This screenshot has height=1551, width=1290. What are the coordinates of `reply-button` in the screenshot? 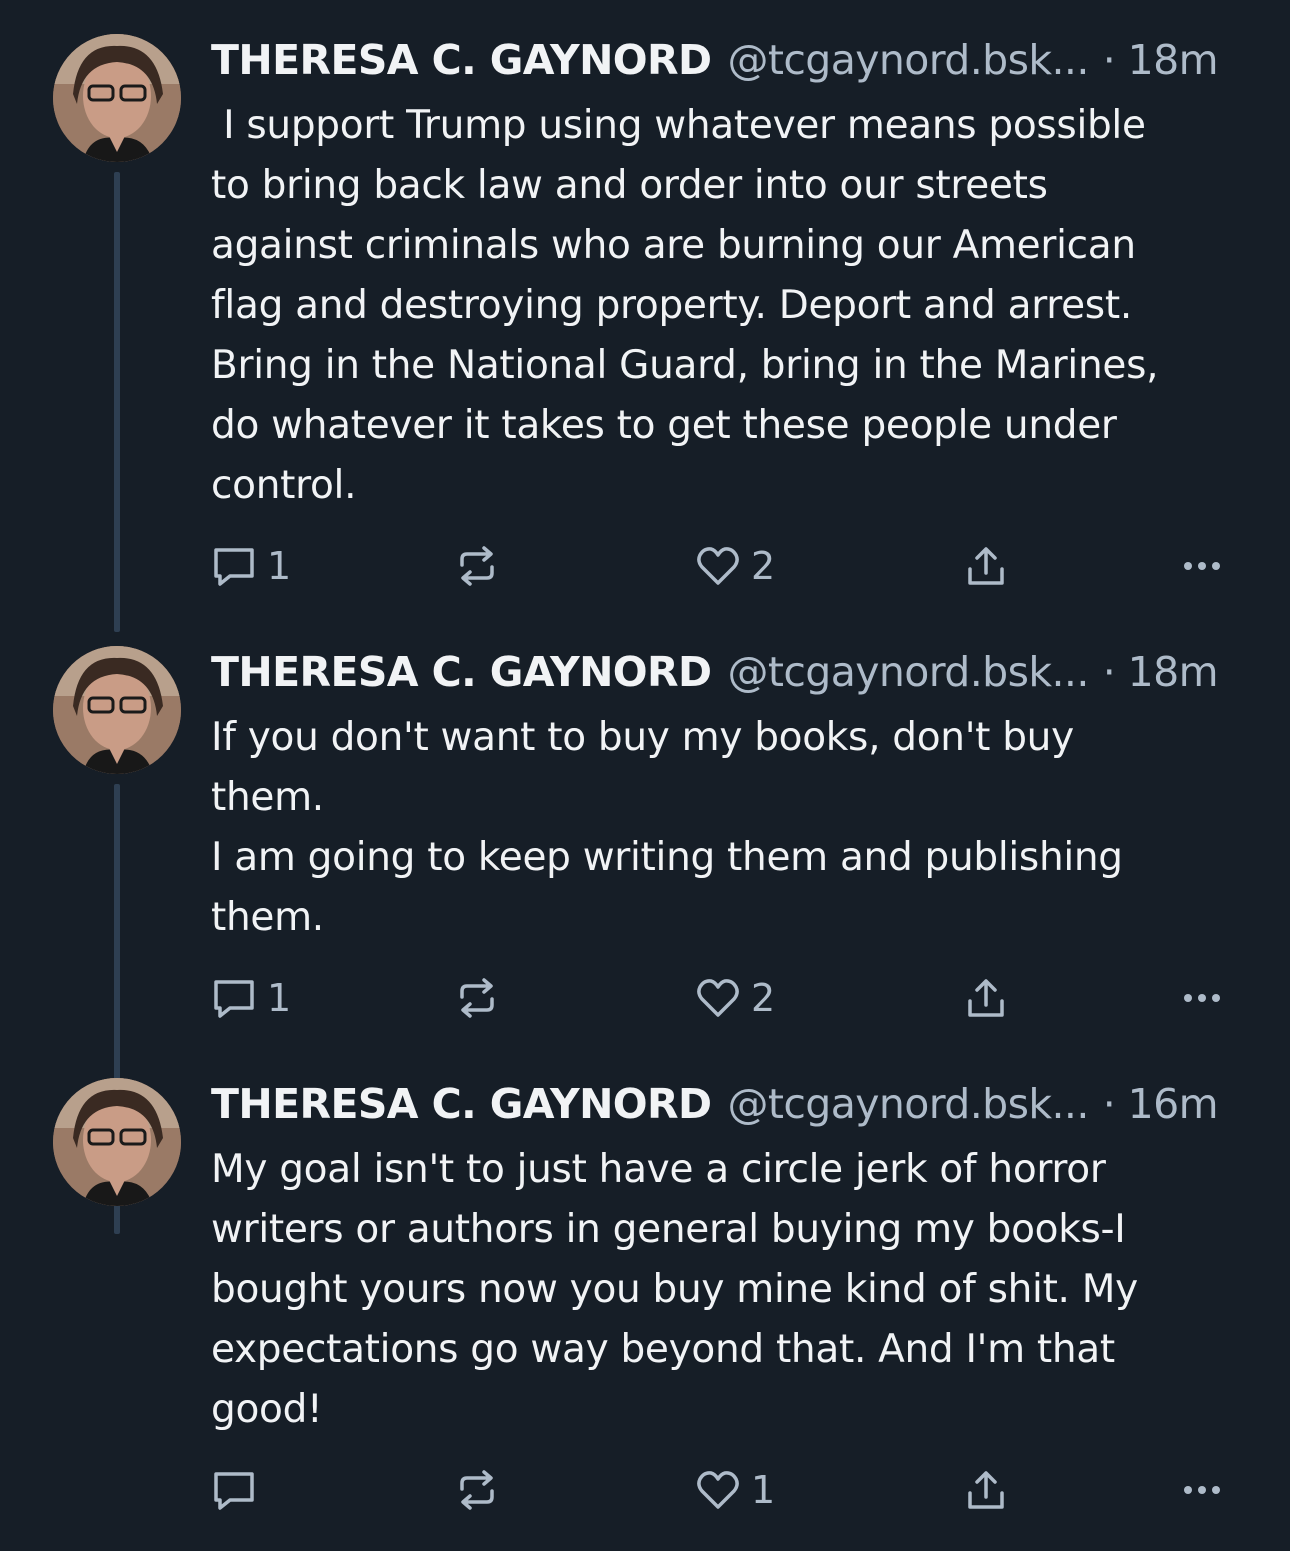 It's located at (239, 1490).